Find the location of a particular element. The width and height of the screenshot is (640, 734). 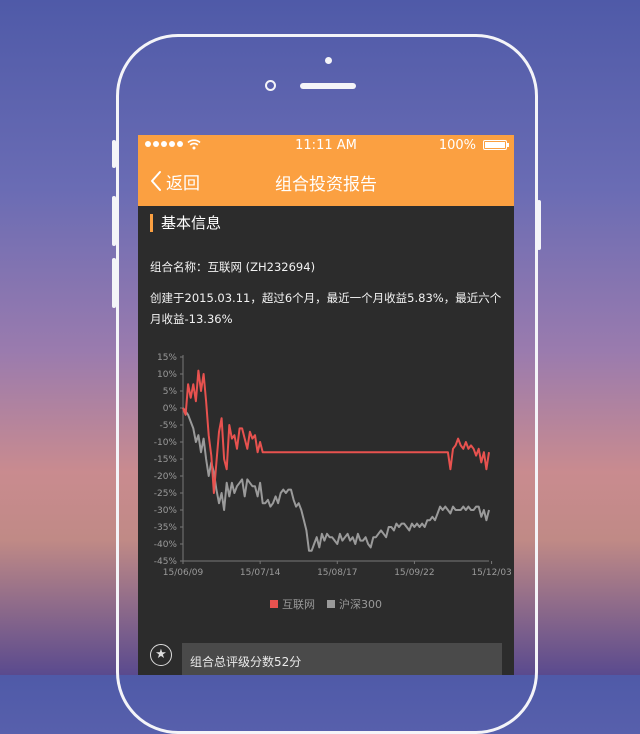

star-icon: ★ is located at coordinates (161, 655).